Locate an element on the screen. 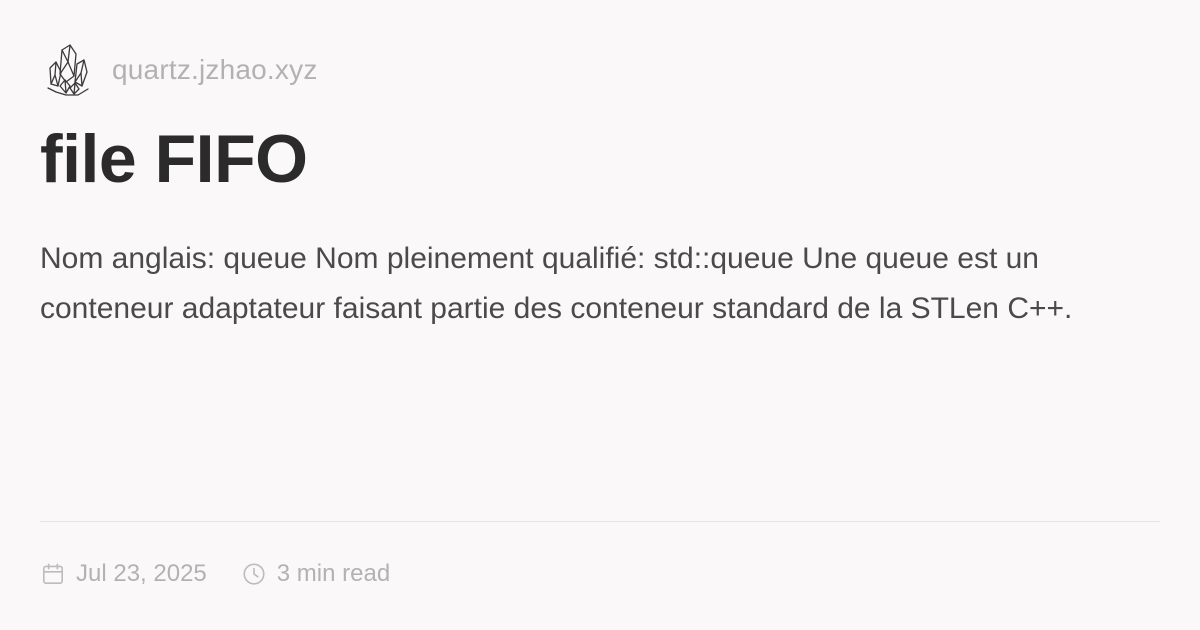 The height and width of the screenshot is (630, 1200). publish-date: Jul 23, 2025 is located at coordinates (123, 574).